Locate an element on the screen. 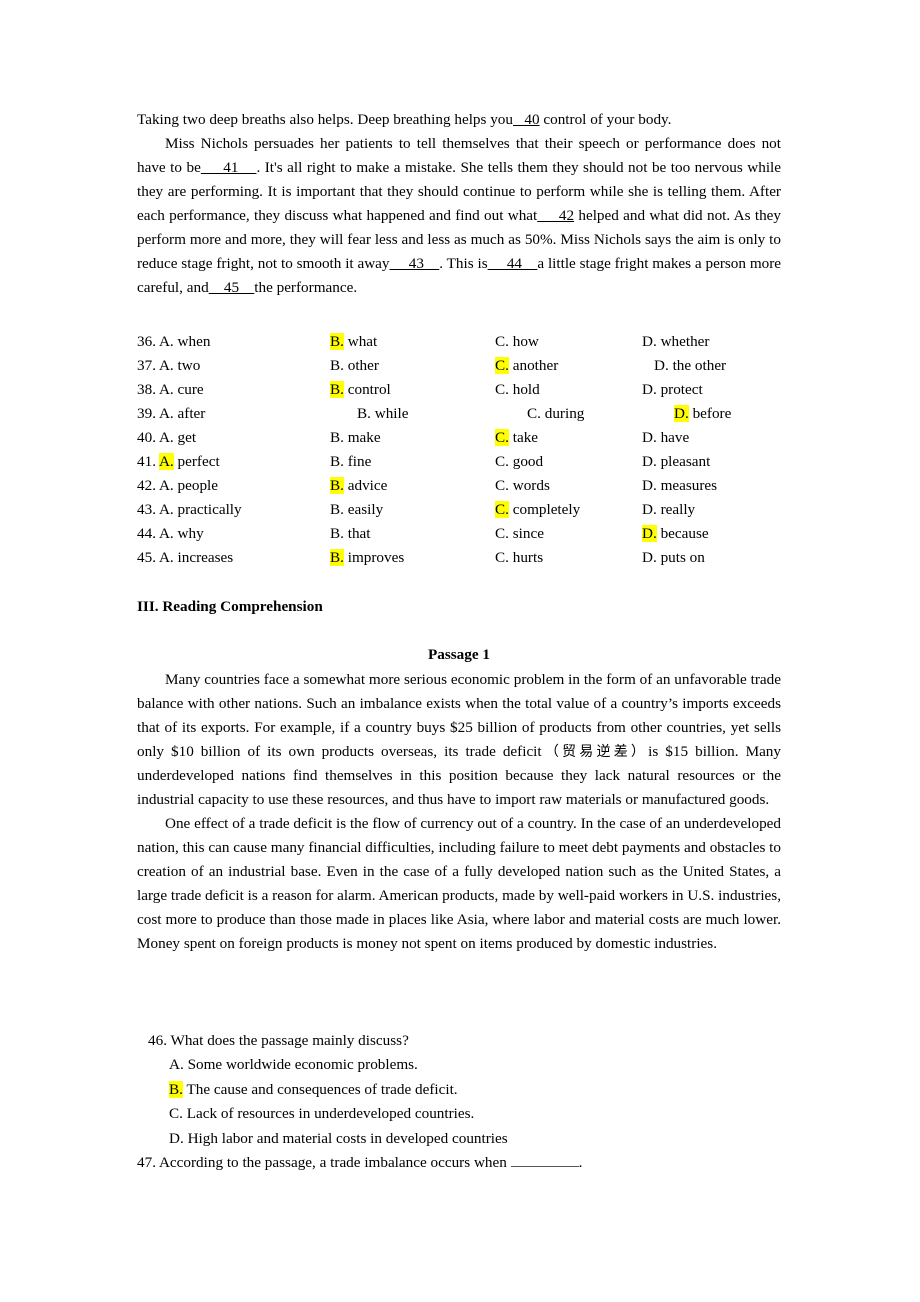  option-36-b: B. what is located at coordinates (353, 342).